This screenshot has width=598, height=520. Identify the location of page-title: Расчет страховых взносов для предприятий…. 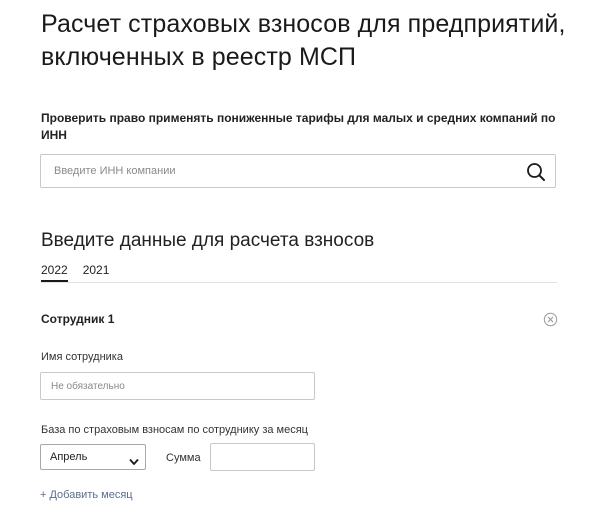
(303, 40).